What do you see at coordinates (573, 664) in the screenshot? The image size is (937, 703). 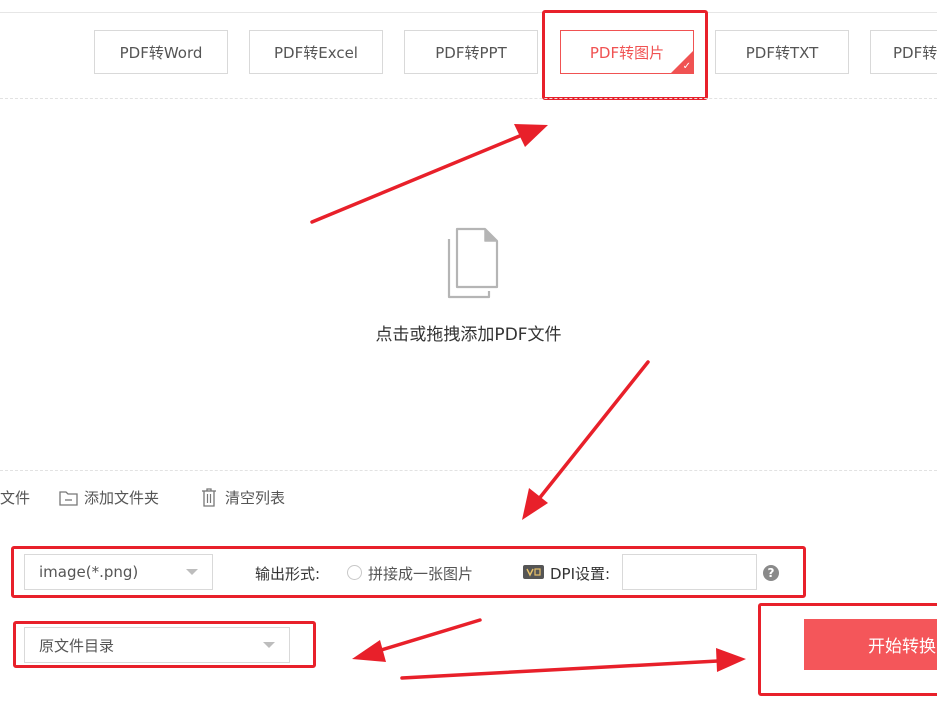 I see `annotation-arrow-to-start` at bounding box center [573, 664].